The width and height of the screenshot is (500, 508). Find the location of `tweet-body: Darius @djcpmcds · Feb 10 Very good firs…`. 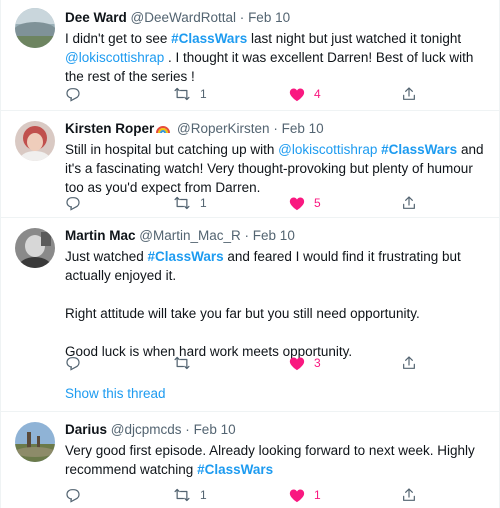

tweet-body: Darius @djcpmcds · Feb 10 Very good firs… is located at coordinates (276, 450).